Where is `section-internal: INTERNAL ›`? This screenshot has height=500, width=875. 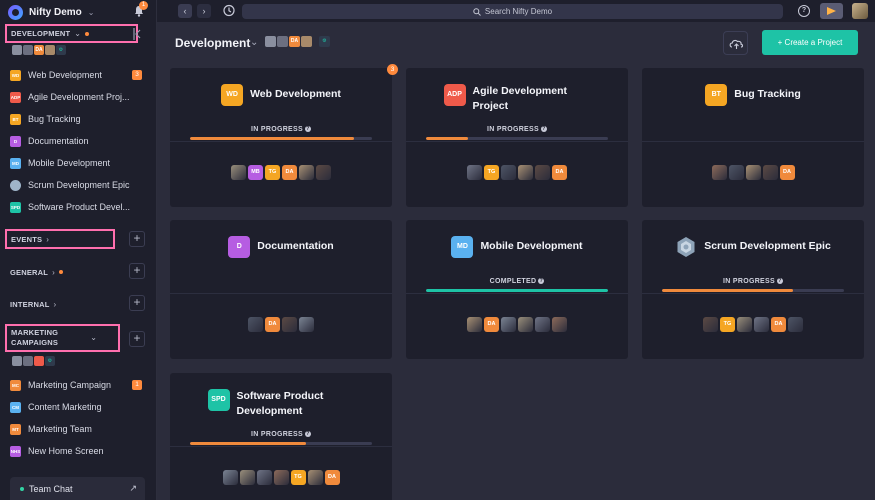 section-internal: INTERNAL › is located at coordinates (30, 304).